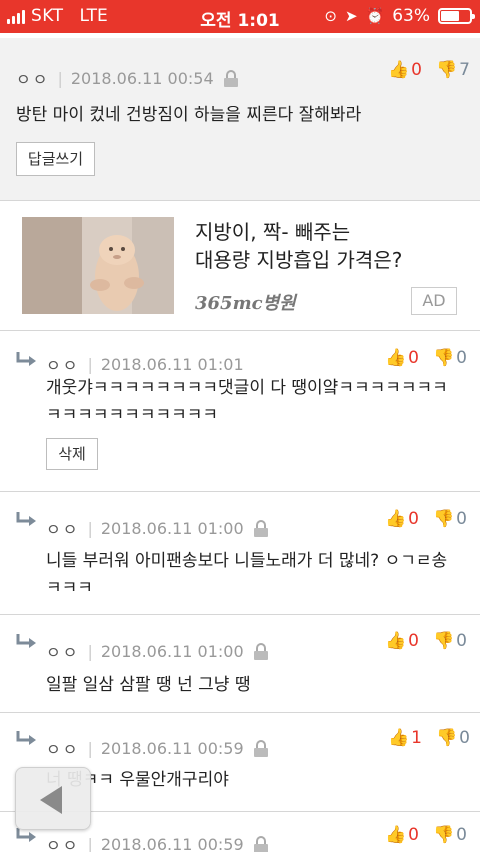  I want to click on ad-badge: AD, so click(434, 301).